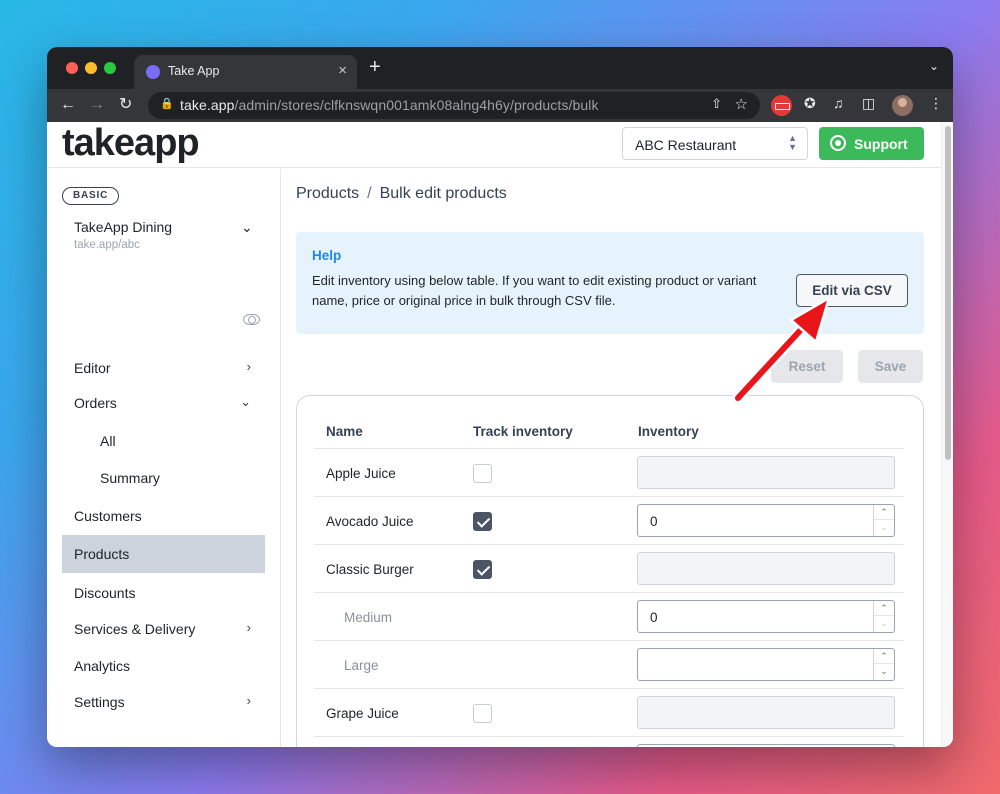 This screenshot has width=1000, height=794. I want to click on forward-arrow-icon: →, so click(97, 105).